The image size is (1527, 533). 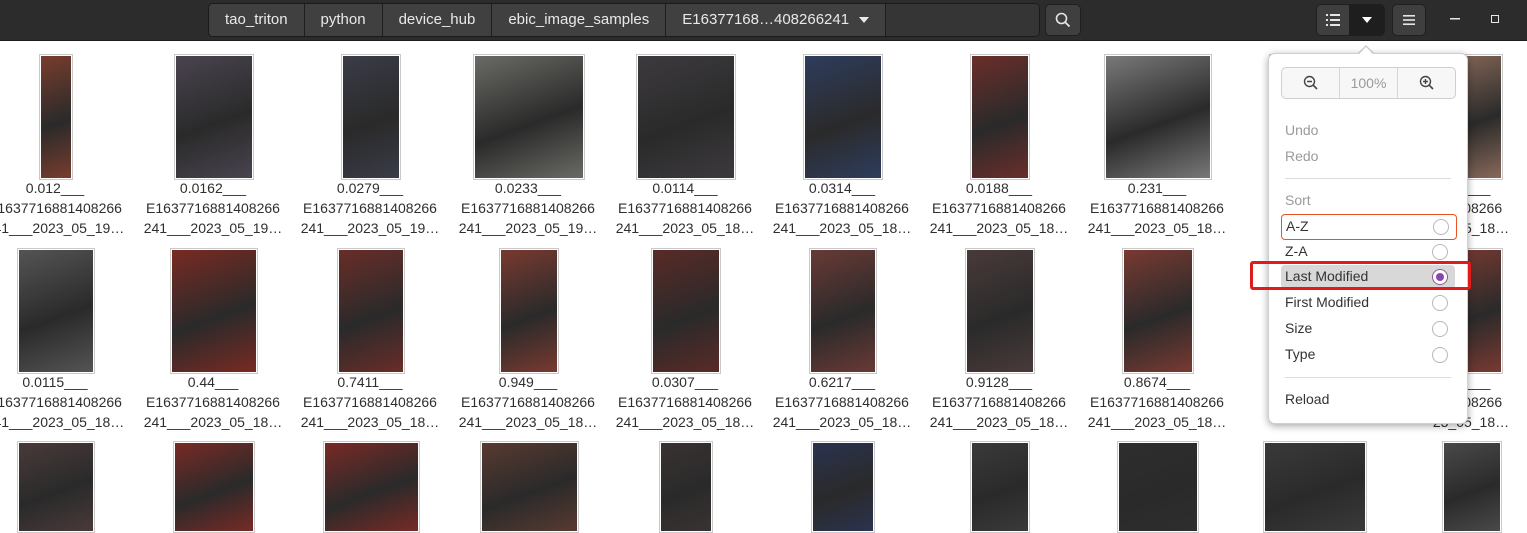 I want to click on hamburger-menu-icon, so click(x=1409, y=20).